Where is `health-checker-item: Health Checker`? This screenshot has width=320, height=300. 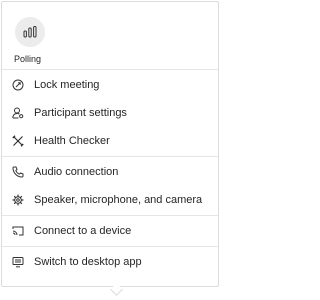
health-checker-item: Health Checker is located at coordinates (110, 141).